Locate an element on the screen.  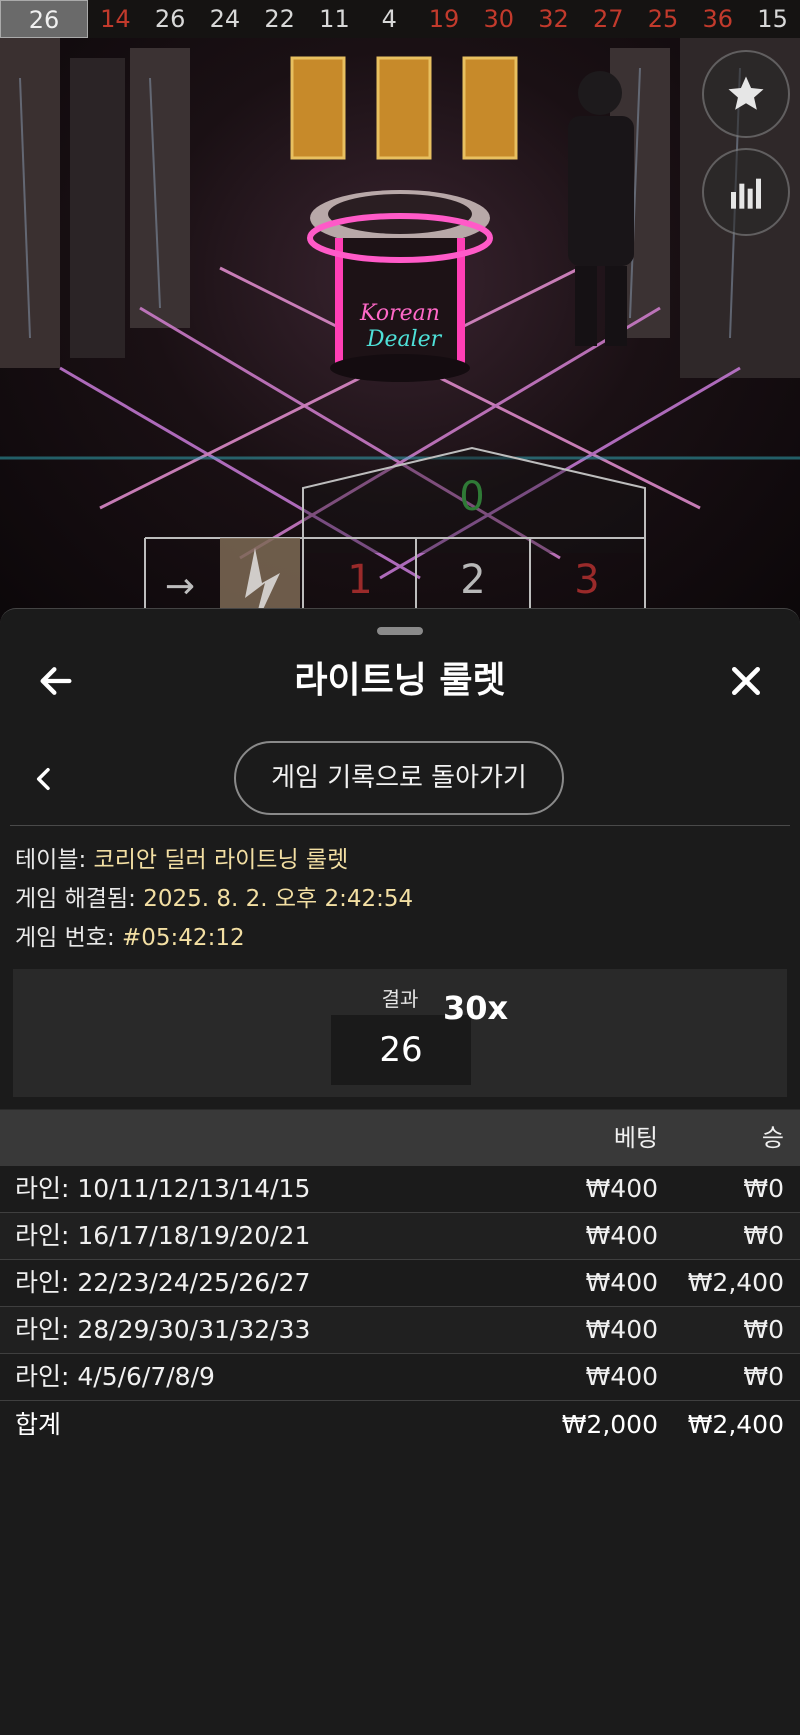
history-number: 26 is located at coordinates (170, 19).